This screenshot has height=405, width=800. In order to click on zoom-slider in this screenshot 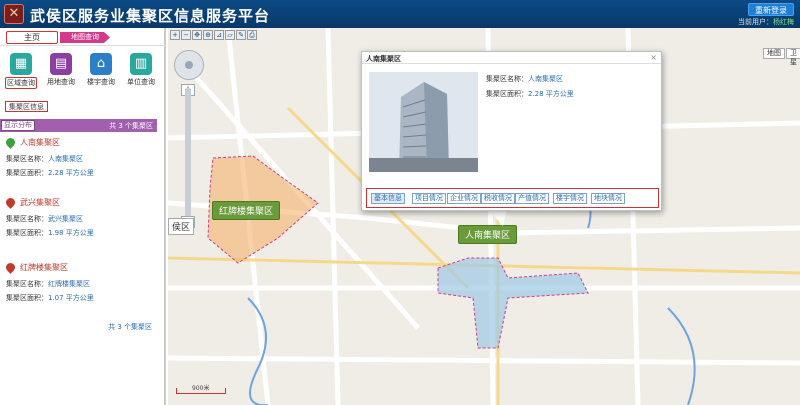, I will do `click(188, 153)`.